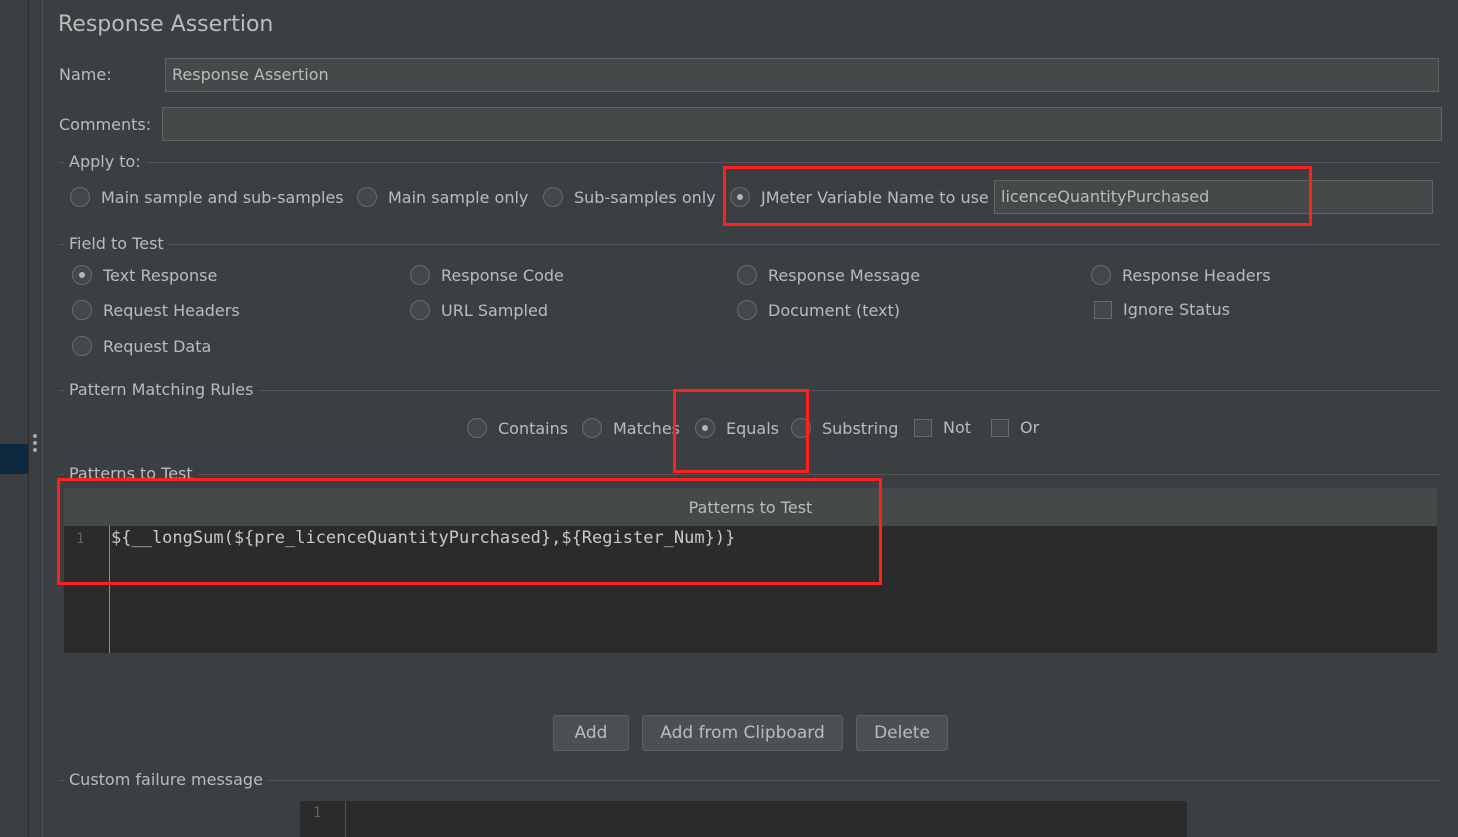 The image size is (1458, 837). What do you see at coordinates (222, 197) in the screenshot?
I see `option-label: Main sample and sub-samples` at bounding box center [222, 197].